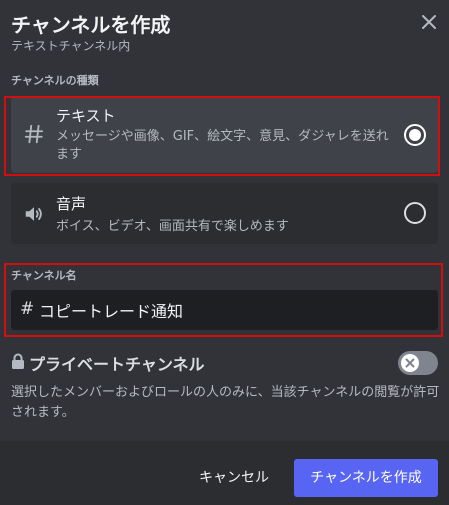  Describe the element at coordinates (55, 80) in the screenshot. I see `channel-type-label: チャンネルの種類` at that location.